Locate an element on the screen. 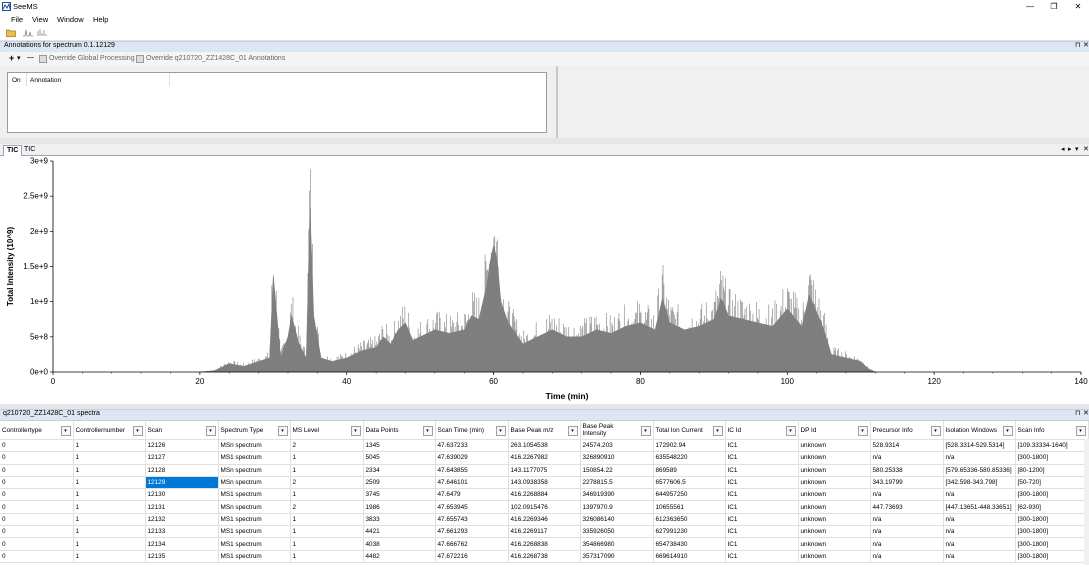 The width and height of the screenshot is (1089, 567). column-header: Controllertype ▾ is located at coordinates (37, 430).